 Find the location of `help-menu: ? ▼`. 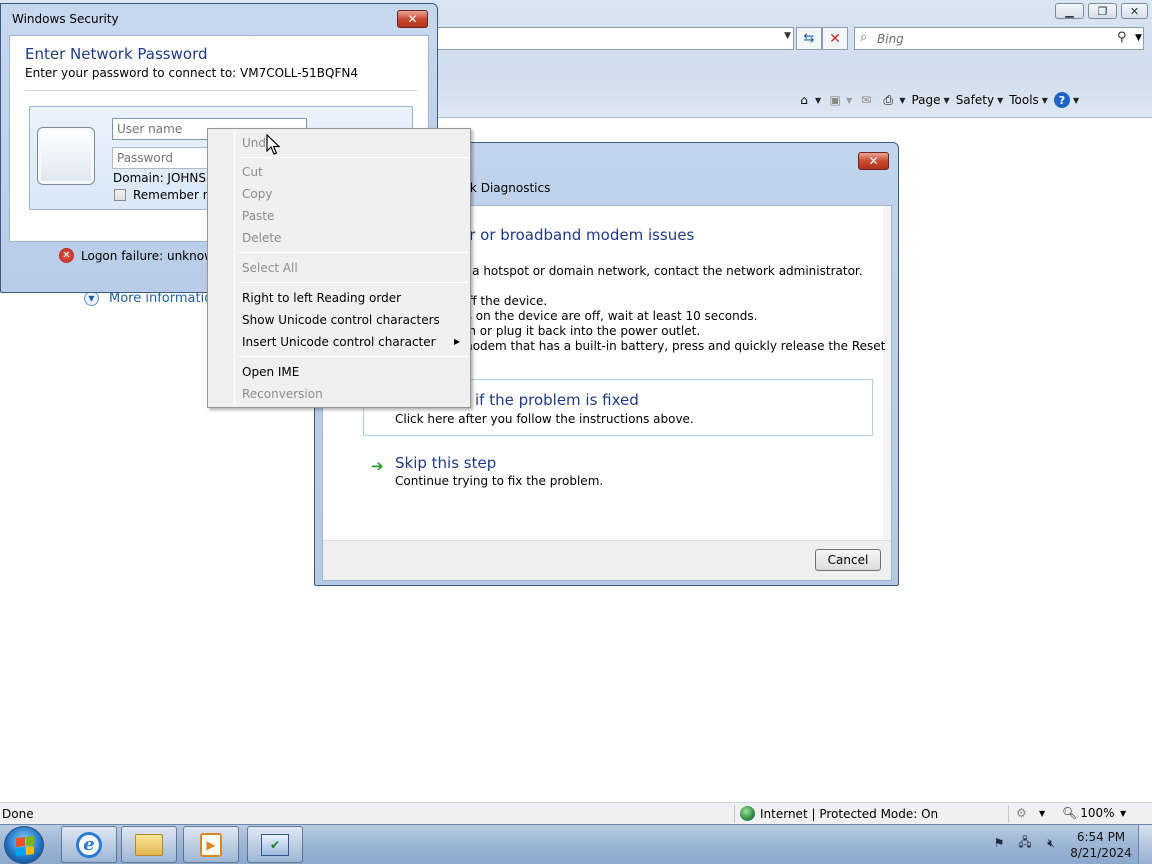

help-menu: ? ▼ is located at coordinates (1066, 100).